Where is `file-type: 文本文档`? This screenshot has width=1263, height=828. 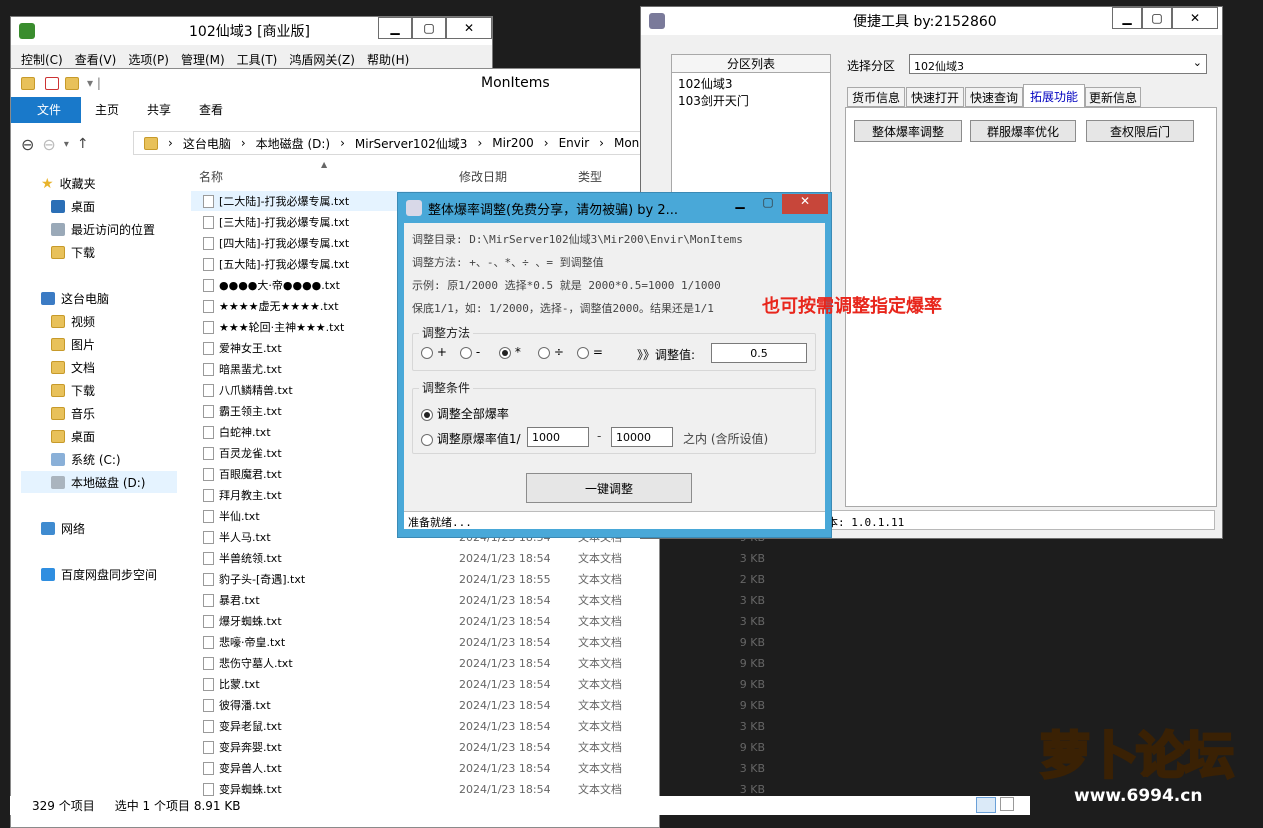 file-type: 文本文档 is located at coordinates (600, 726).